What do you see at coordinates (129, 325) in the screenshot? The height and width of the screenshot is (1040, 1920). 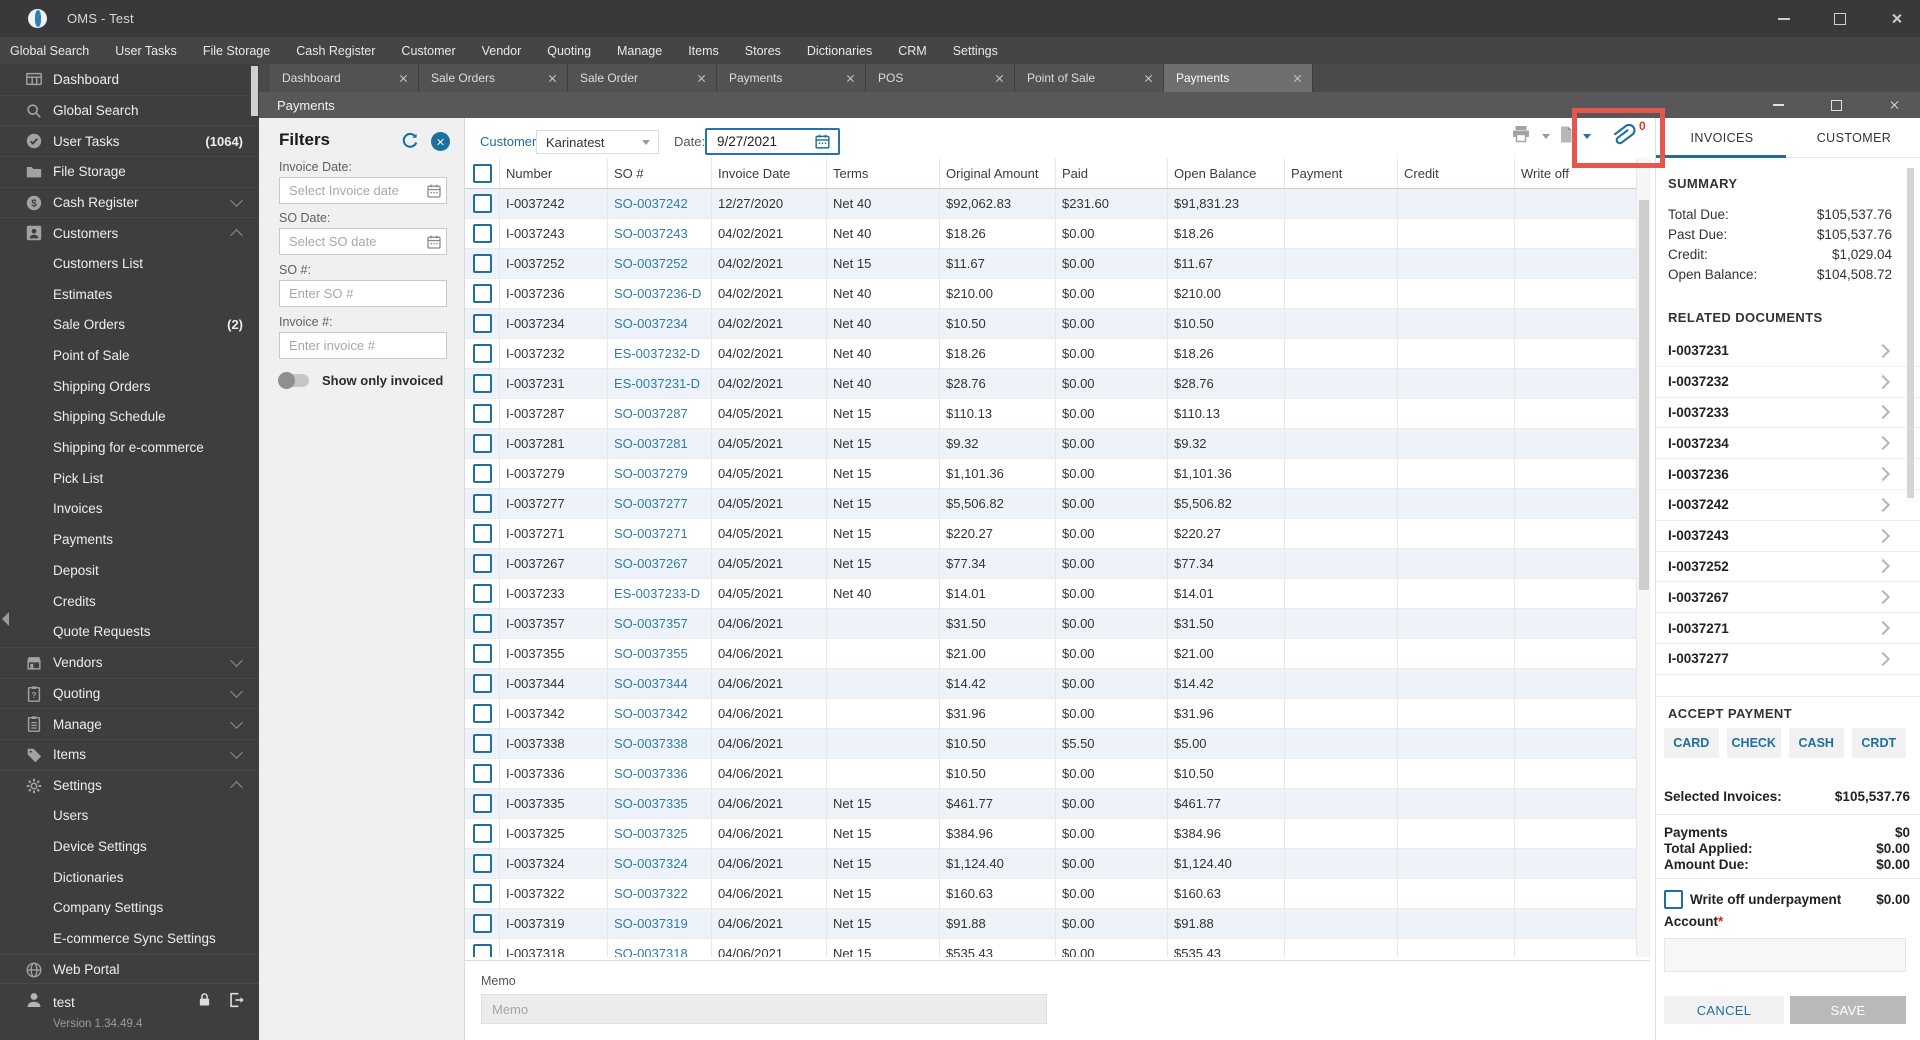 I see `sidebar-item-sale-orders: Sale Orders (2)` at bounding box center [129, 325].